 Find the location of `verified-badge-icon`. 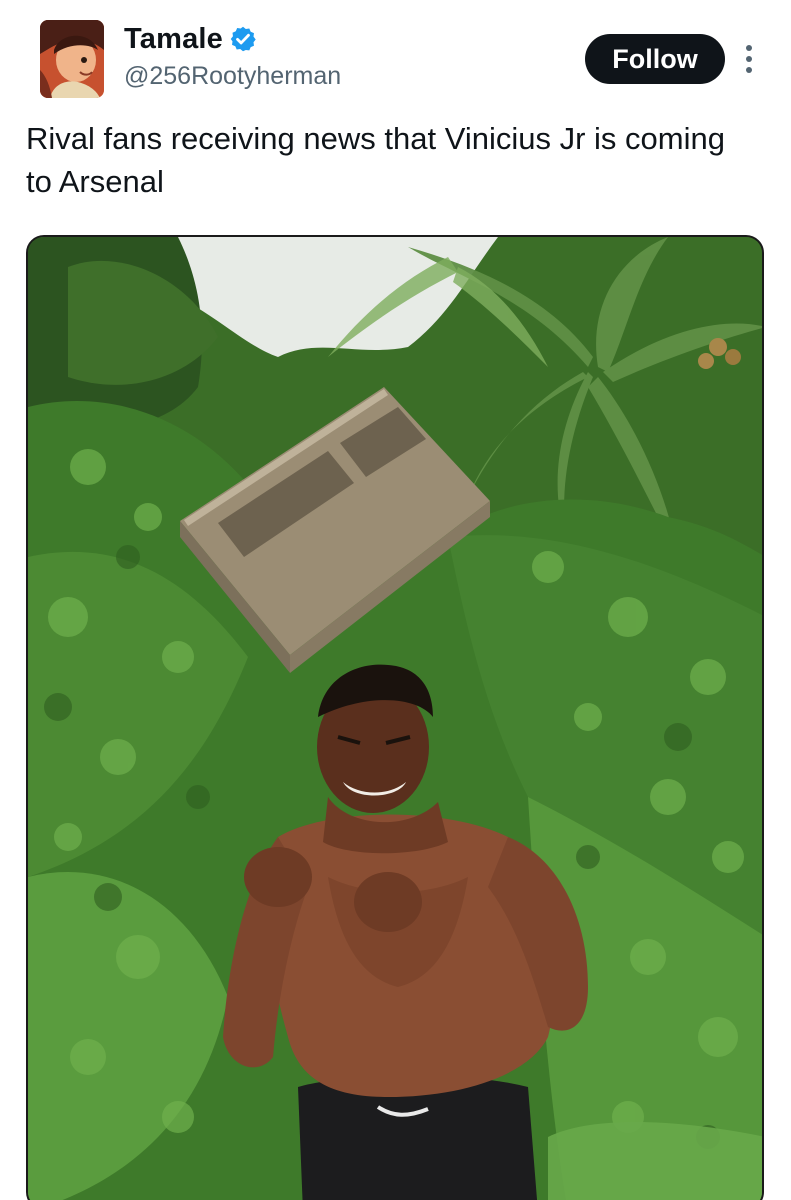

verified-badge-icon is located at coordinates (243, 39).